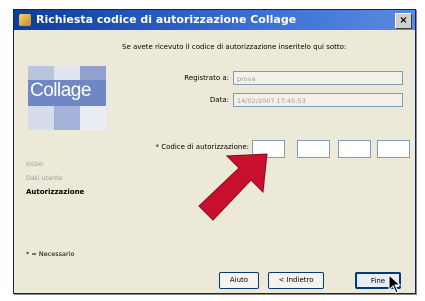  I want to click on wizard-steps: Inizio Dati utente Autorizzazione, so click(55, 178).